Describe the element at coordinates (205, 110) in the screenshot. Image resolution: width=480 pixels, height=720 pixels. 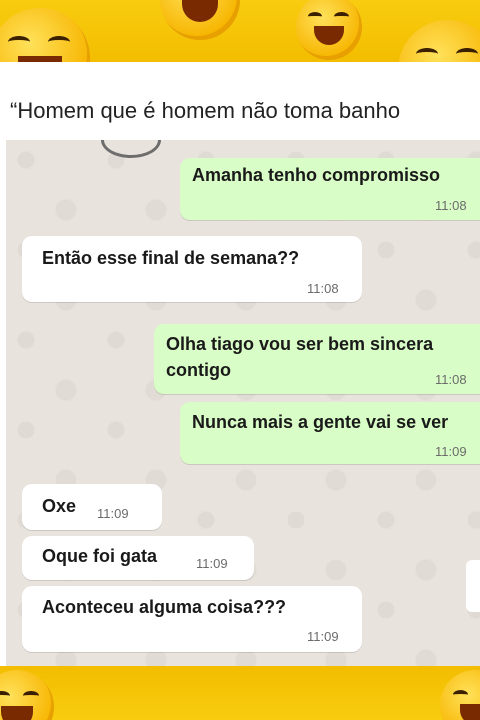
I see `post-caption: “Homem que é homem não toma banho` at that location.